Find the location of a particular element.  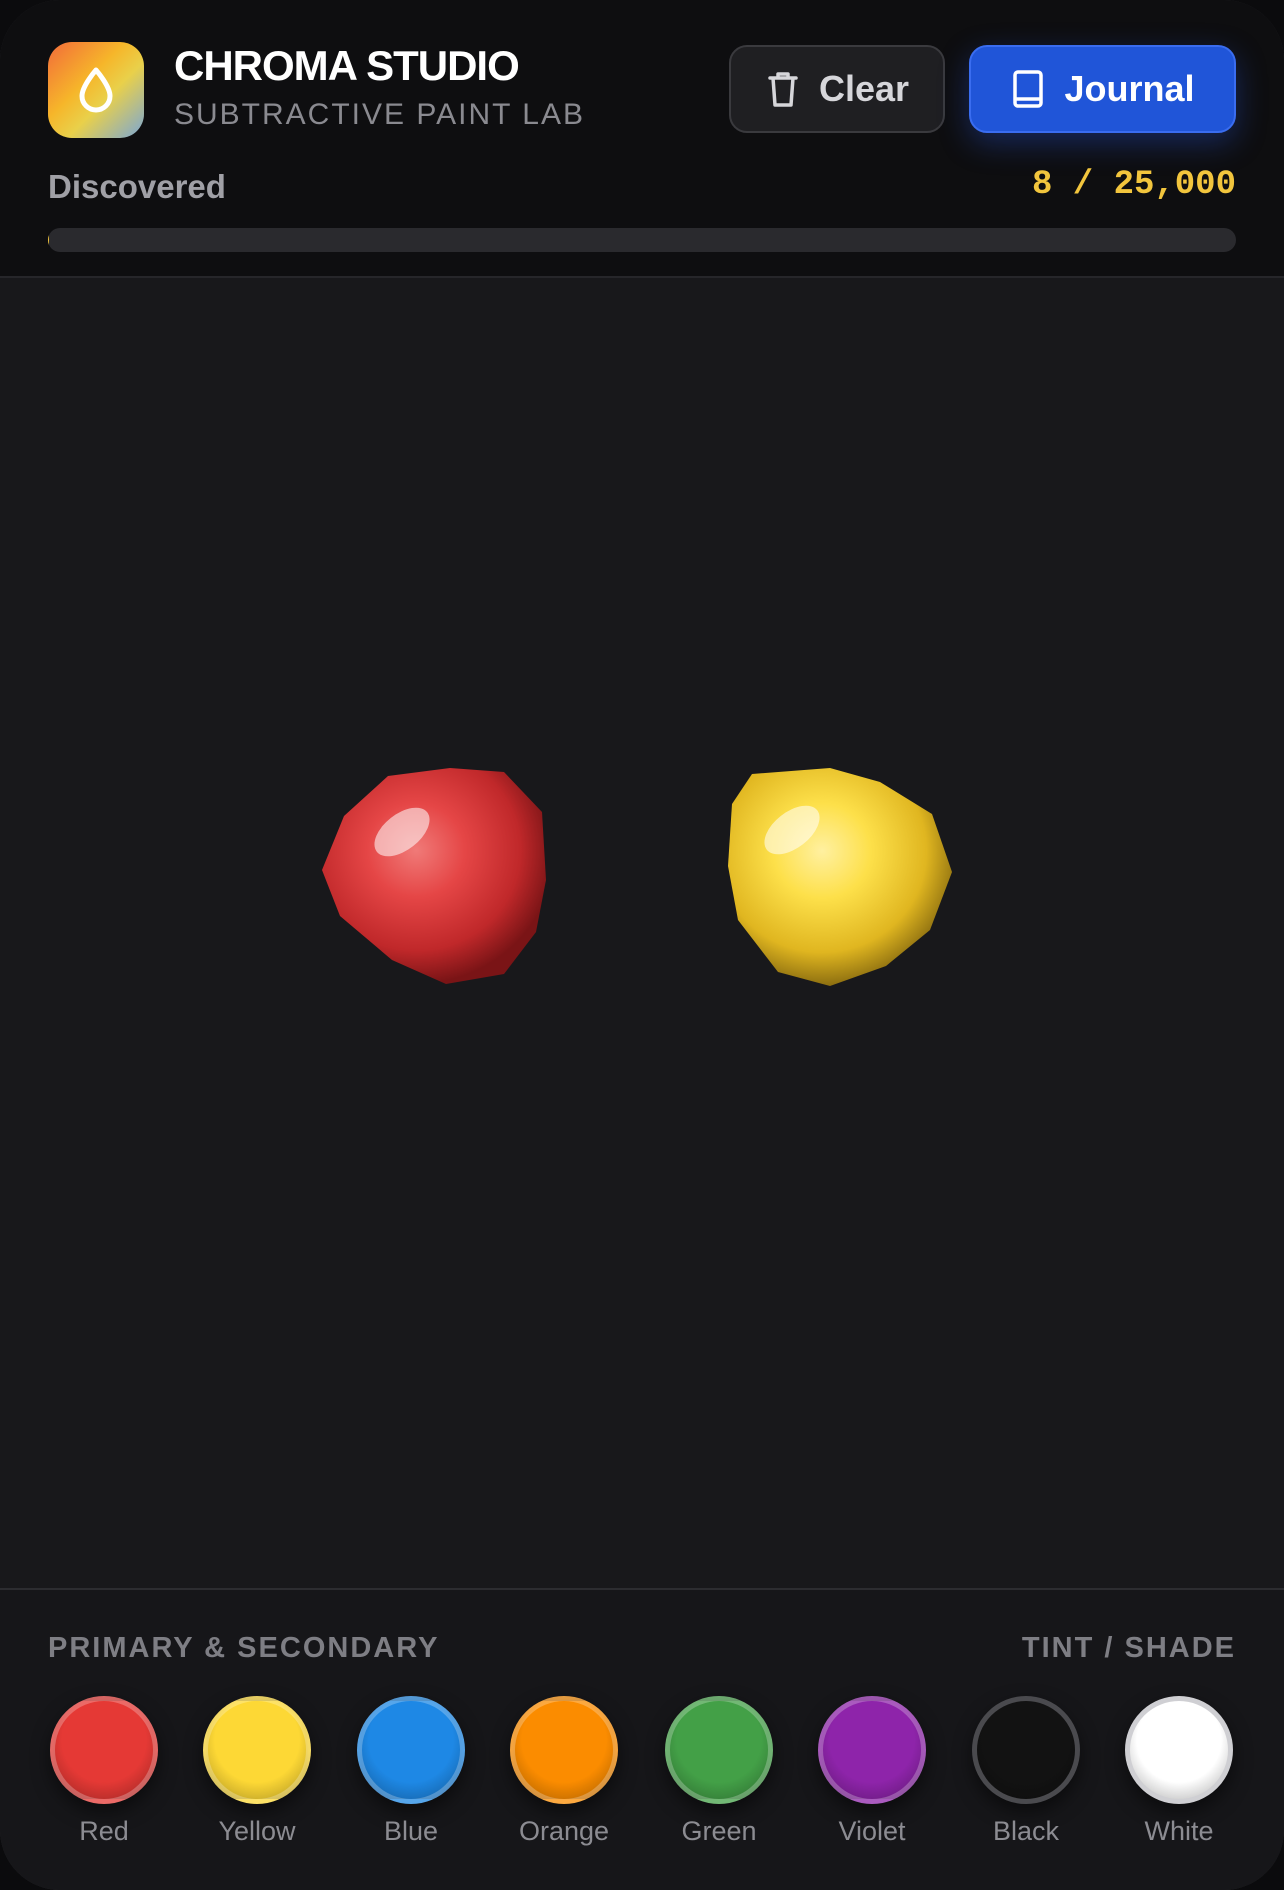

swatch-blue: Blue is located at coordinates (411, 1771).